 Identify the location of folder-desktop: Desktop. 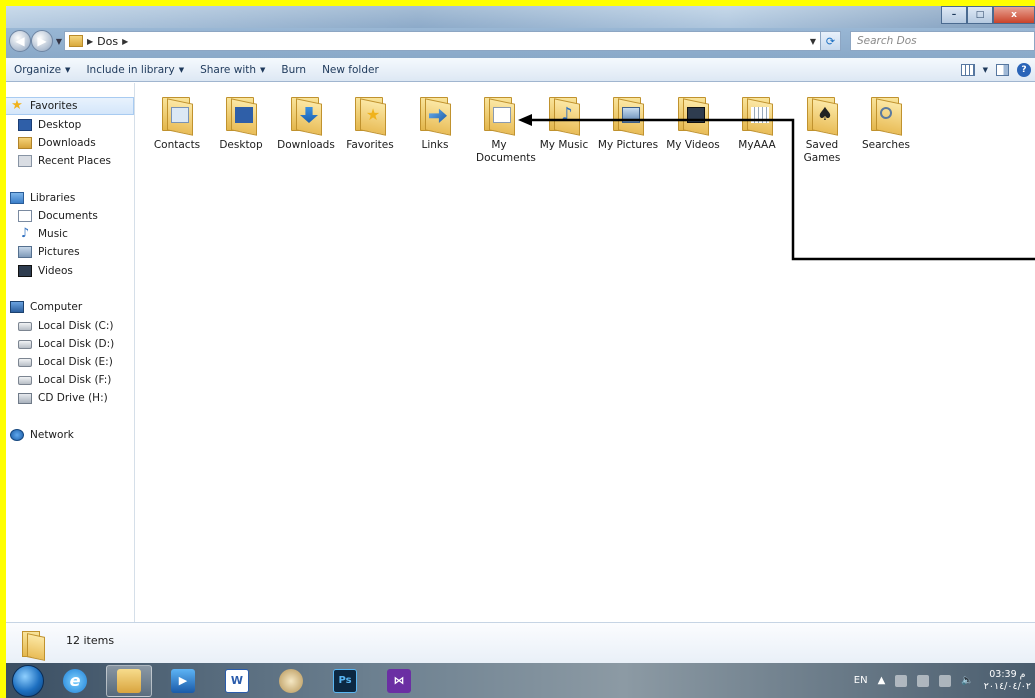
(241, 123).